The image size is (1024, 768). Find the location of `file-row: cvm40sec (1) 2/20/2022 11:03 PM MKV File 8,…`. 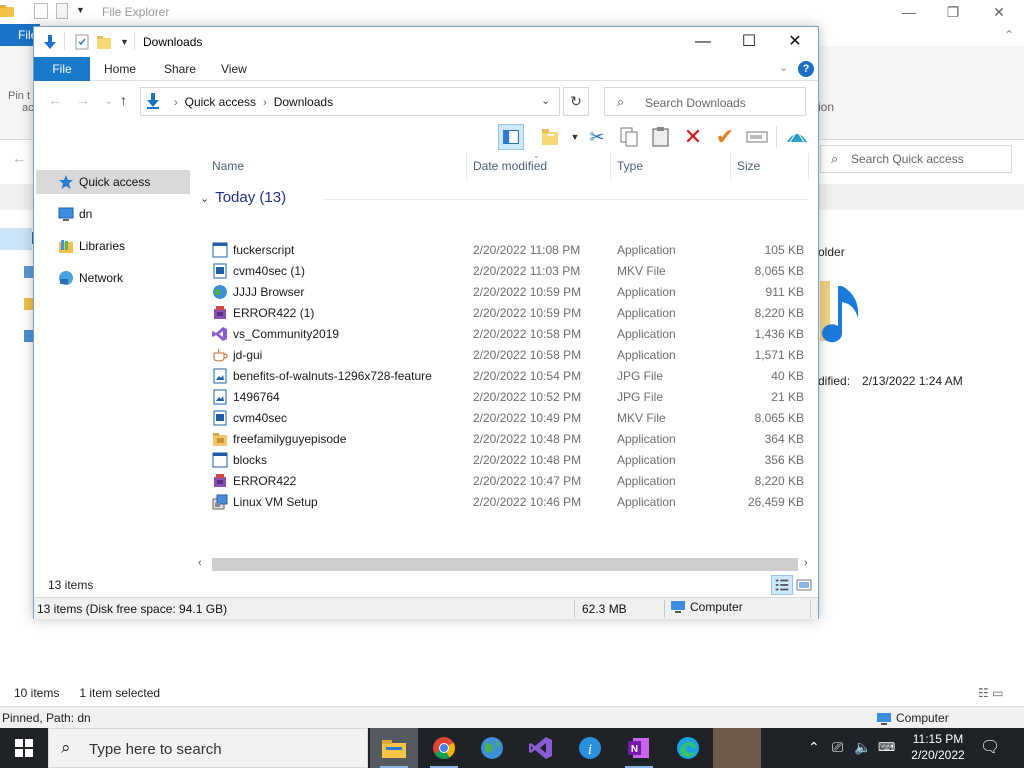

file-row: cvm40sec (1) 2/20/2022 11:03 PM MKV File 8,… is located at coordinates (506, 270).